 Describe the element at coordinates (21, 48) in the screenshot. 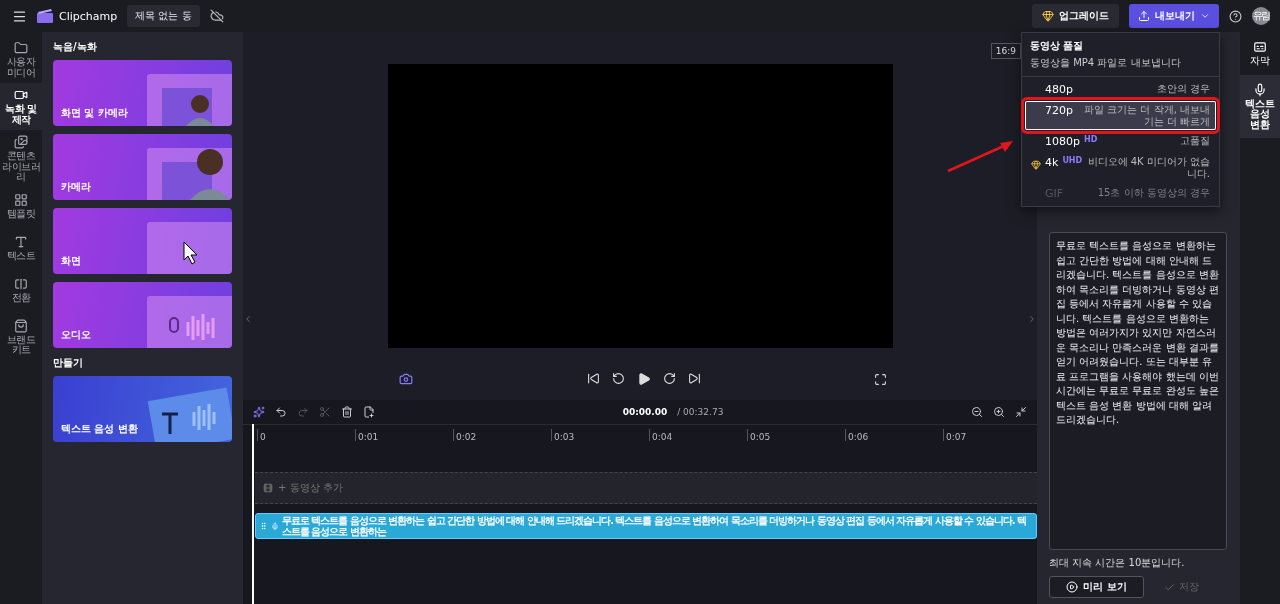

I see `folder-icon` at that location.